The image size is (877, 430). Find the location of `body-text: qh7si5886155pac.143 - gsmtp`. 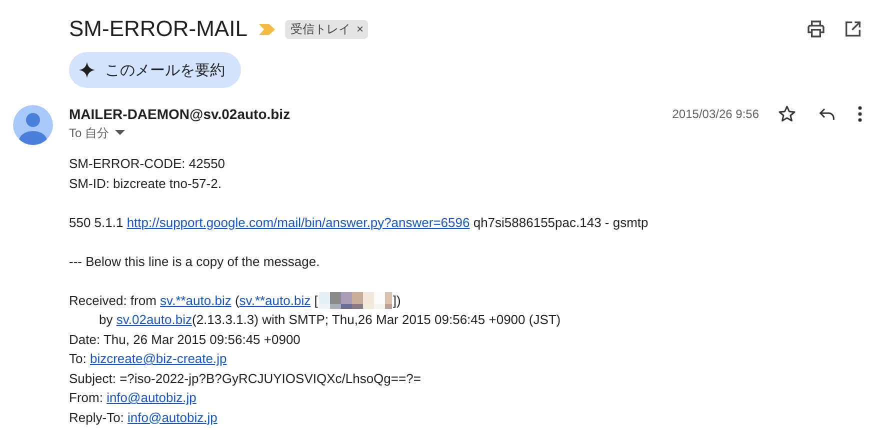

body-text: qh7si5886155pac.143 - gsmtp is located at coordinates (560, 223).